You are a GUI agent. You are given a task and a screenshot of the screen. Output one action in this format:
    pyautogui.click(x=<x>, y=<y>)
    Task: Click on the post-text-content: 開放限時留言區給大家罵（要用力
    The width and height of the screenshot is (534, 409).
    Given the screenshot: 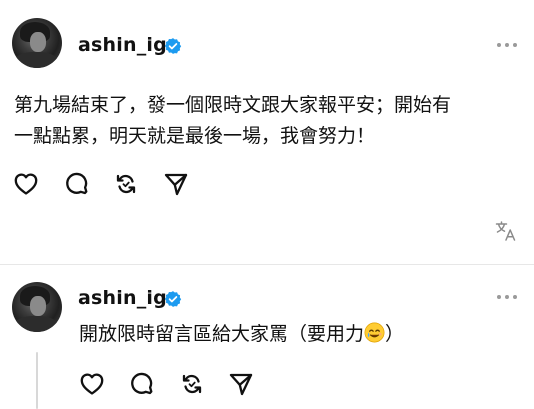 What is the action you would take?
    pyautogui.click(x=222, y=334)
    